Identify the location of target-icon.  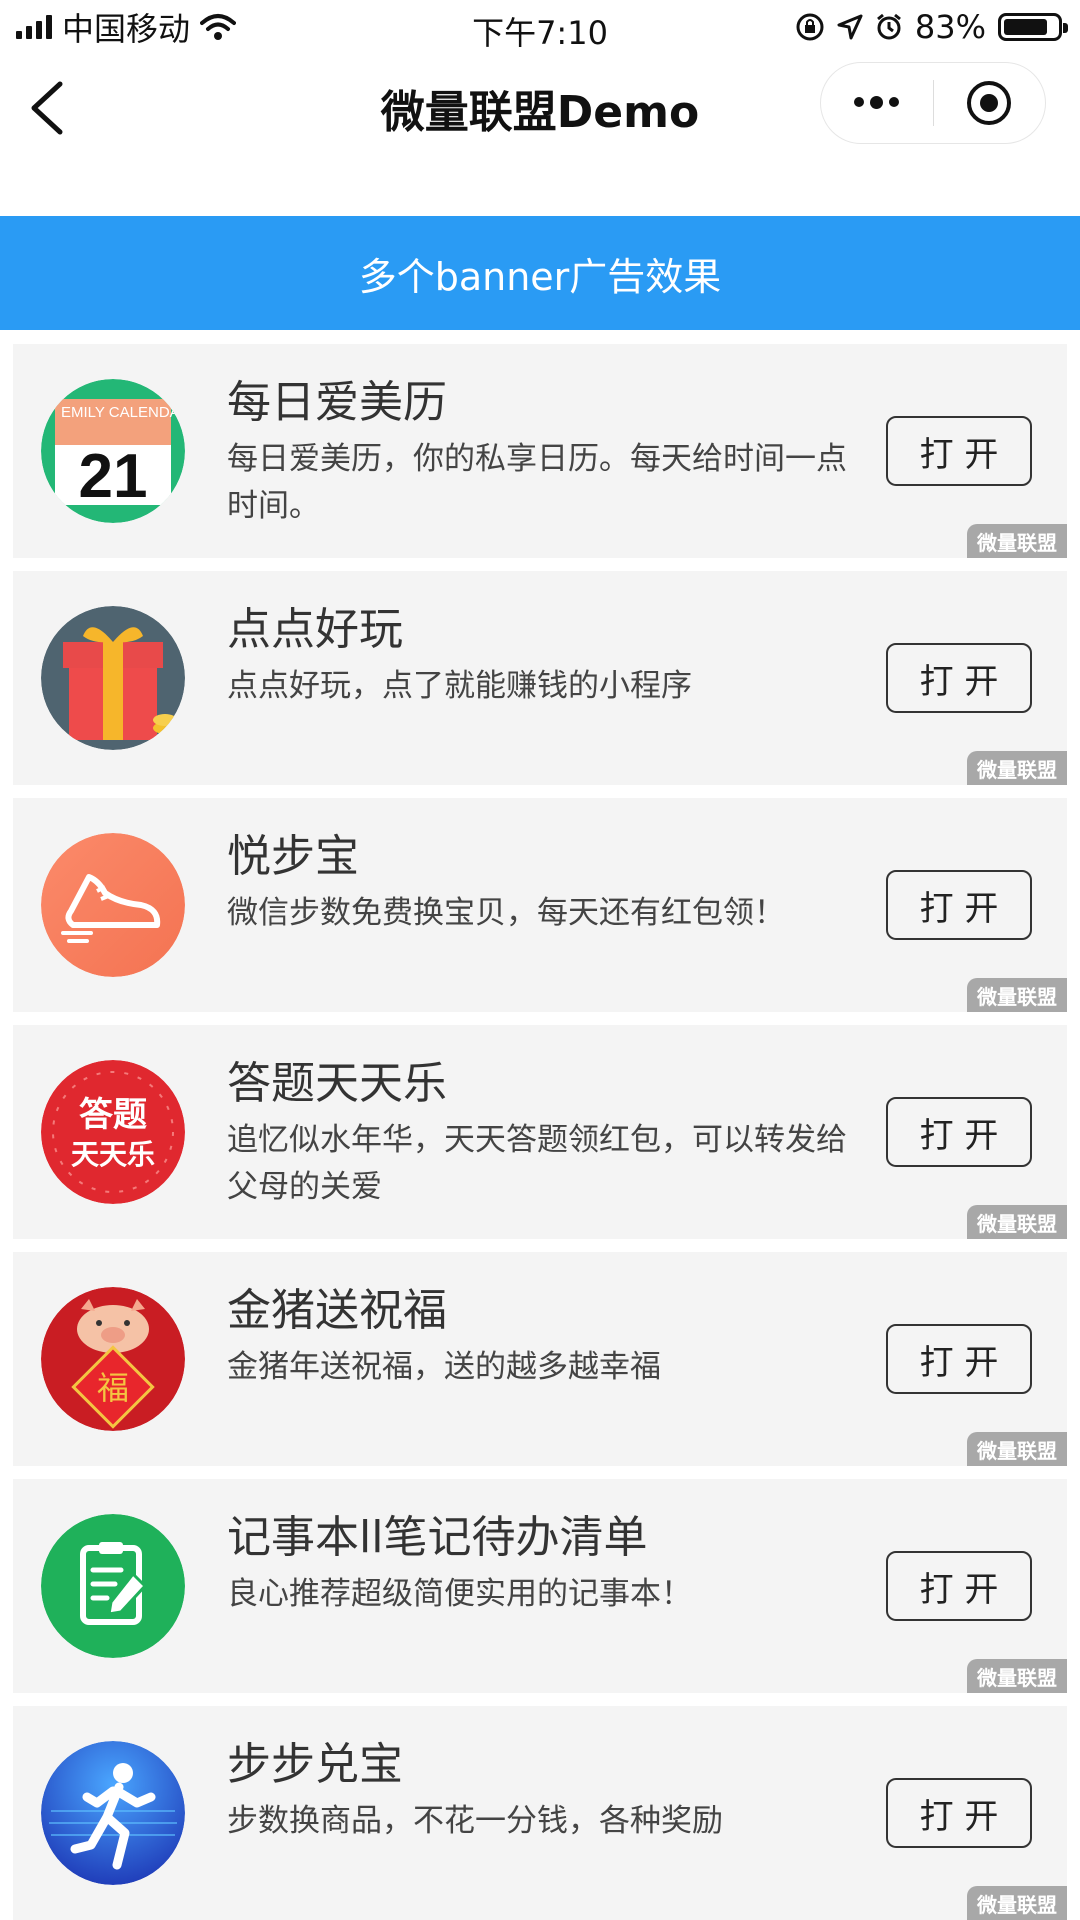
(989, 103).